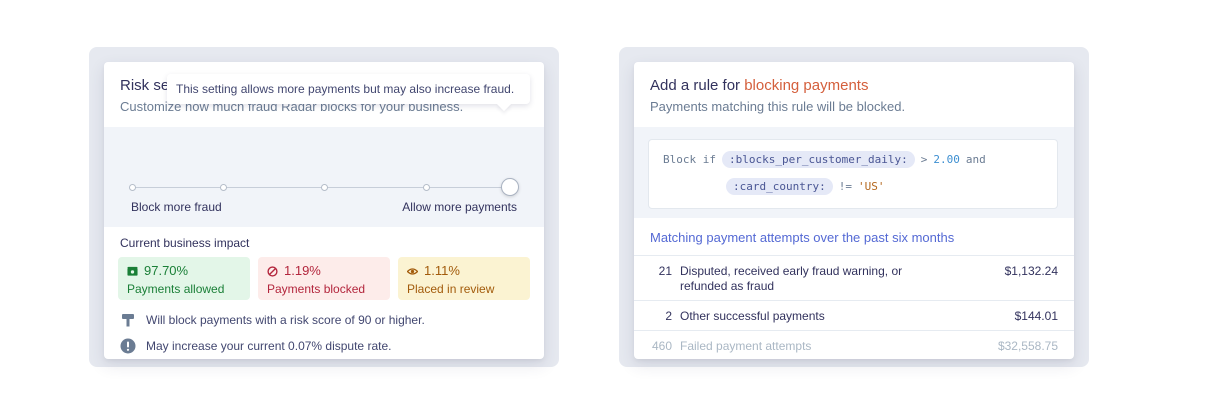 The image size is (1206, 395). Describe the element at coordinates (1031, 271) in the screenshot. I see `row-amount: $1,132.24` at that location.